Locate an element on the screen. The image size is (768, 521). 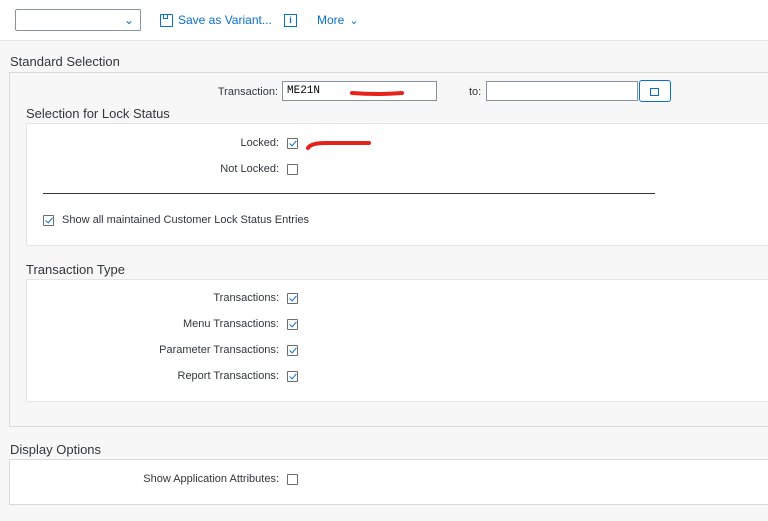
locked-checkbox is located at coordinates (292, 143).